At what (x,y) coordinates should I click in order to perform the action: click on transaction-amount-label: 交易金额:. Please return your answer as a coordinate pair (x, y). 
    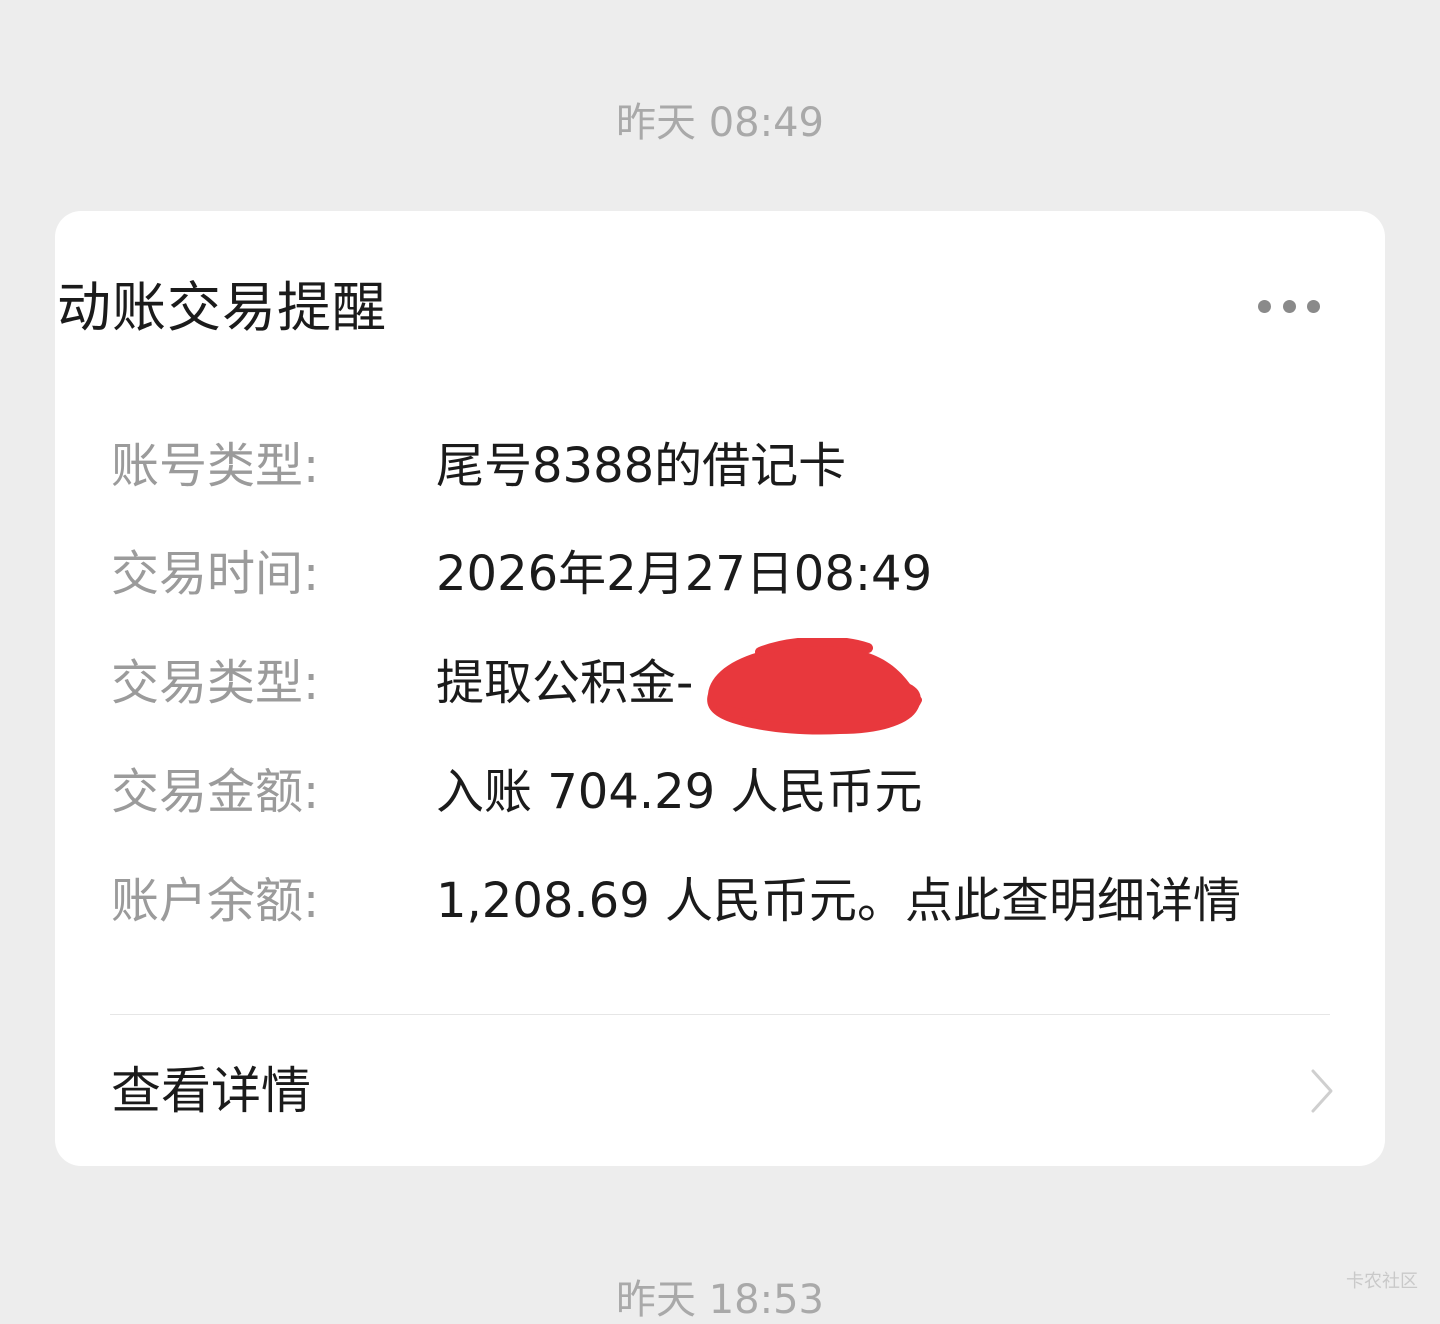
    Looking at the image, I should click on (215, 792).